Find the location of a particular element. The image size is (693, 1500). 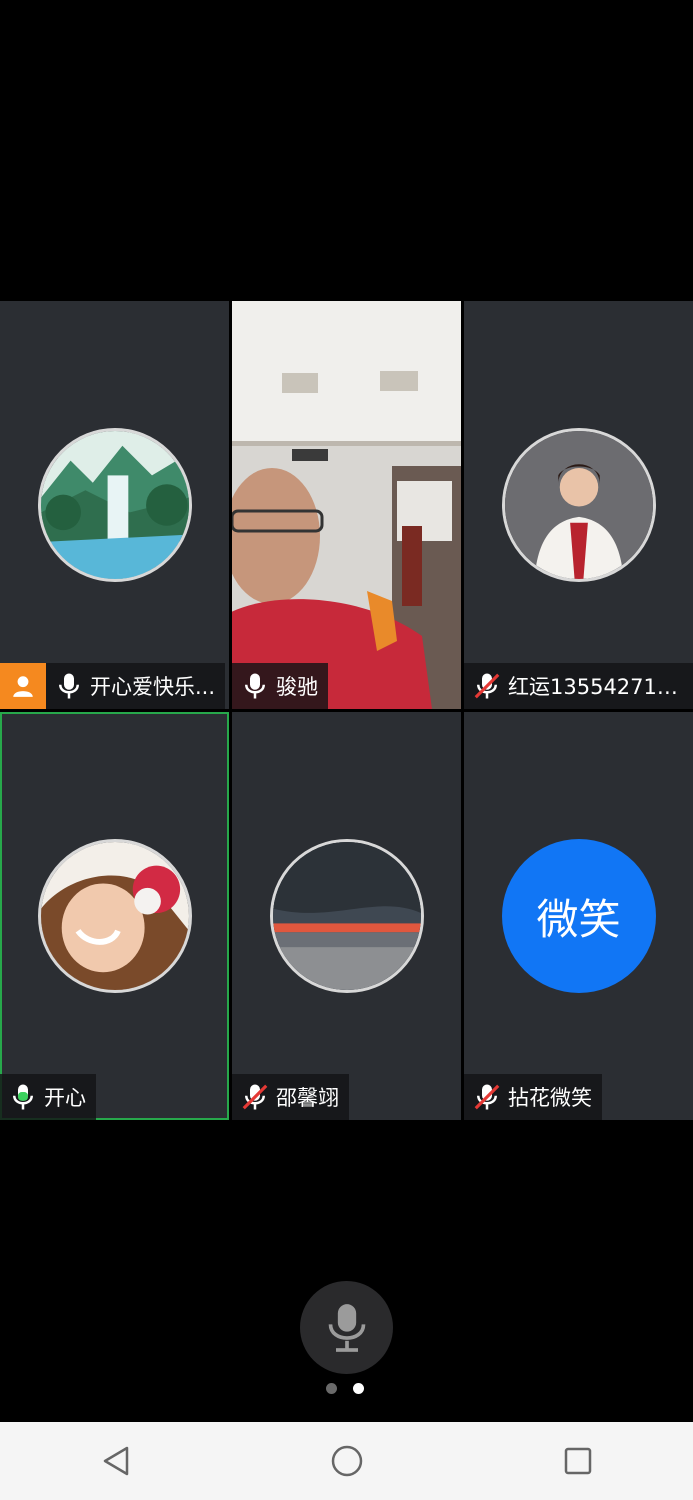

participant-tile: 邵馨翊 is located at coordinates (346, 916).